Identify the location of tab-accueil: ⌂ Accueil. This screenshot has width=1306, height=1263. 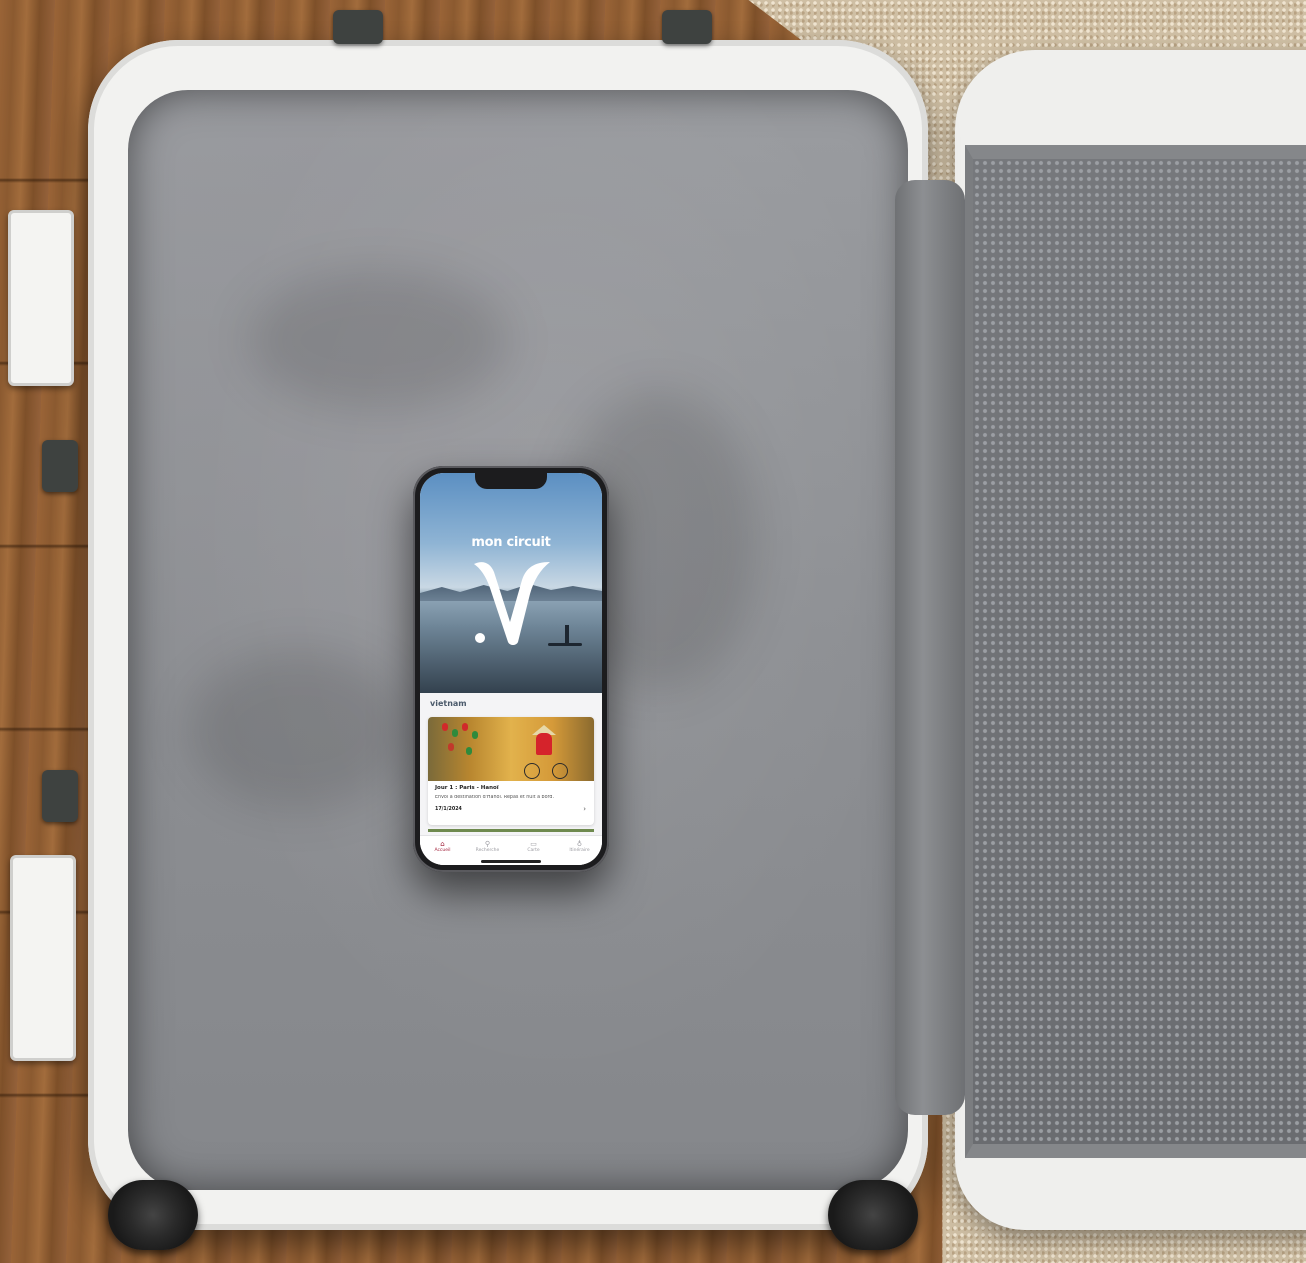
(442, 846).